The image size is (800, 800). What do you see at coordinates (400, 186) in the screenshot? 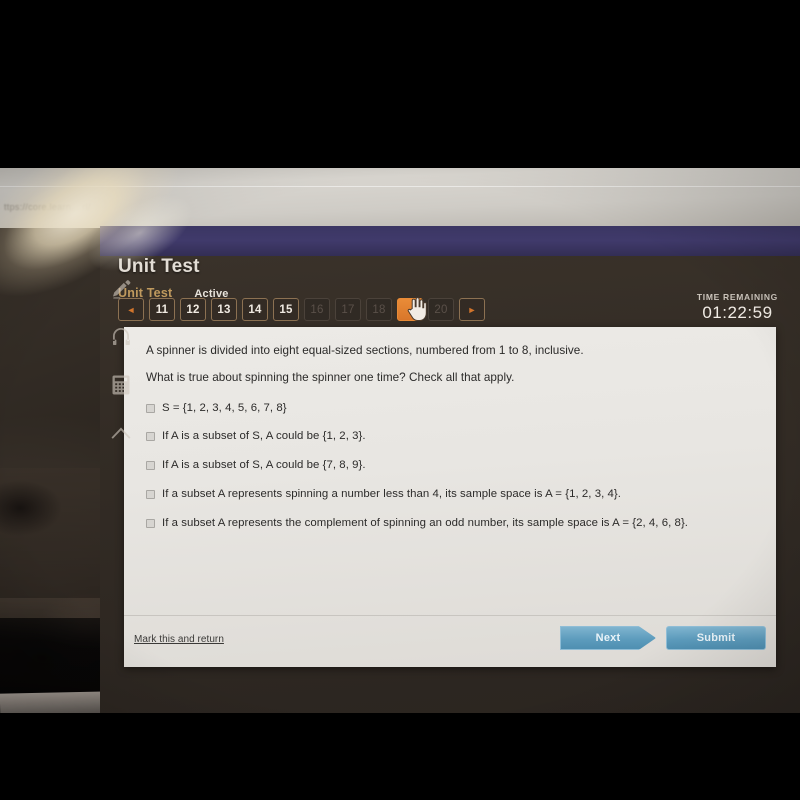
I see `chrome-tab-divider` at bounding box center [400, 186].